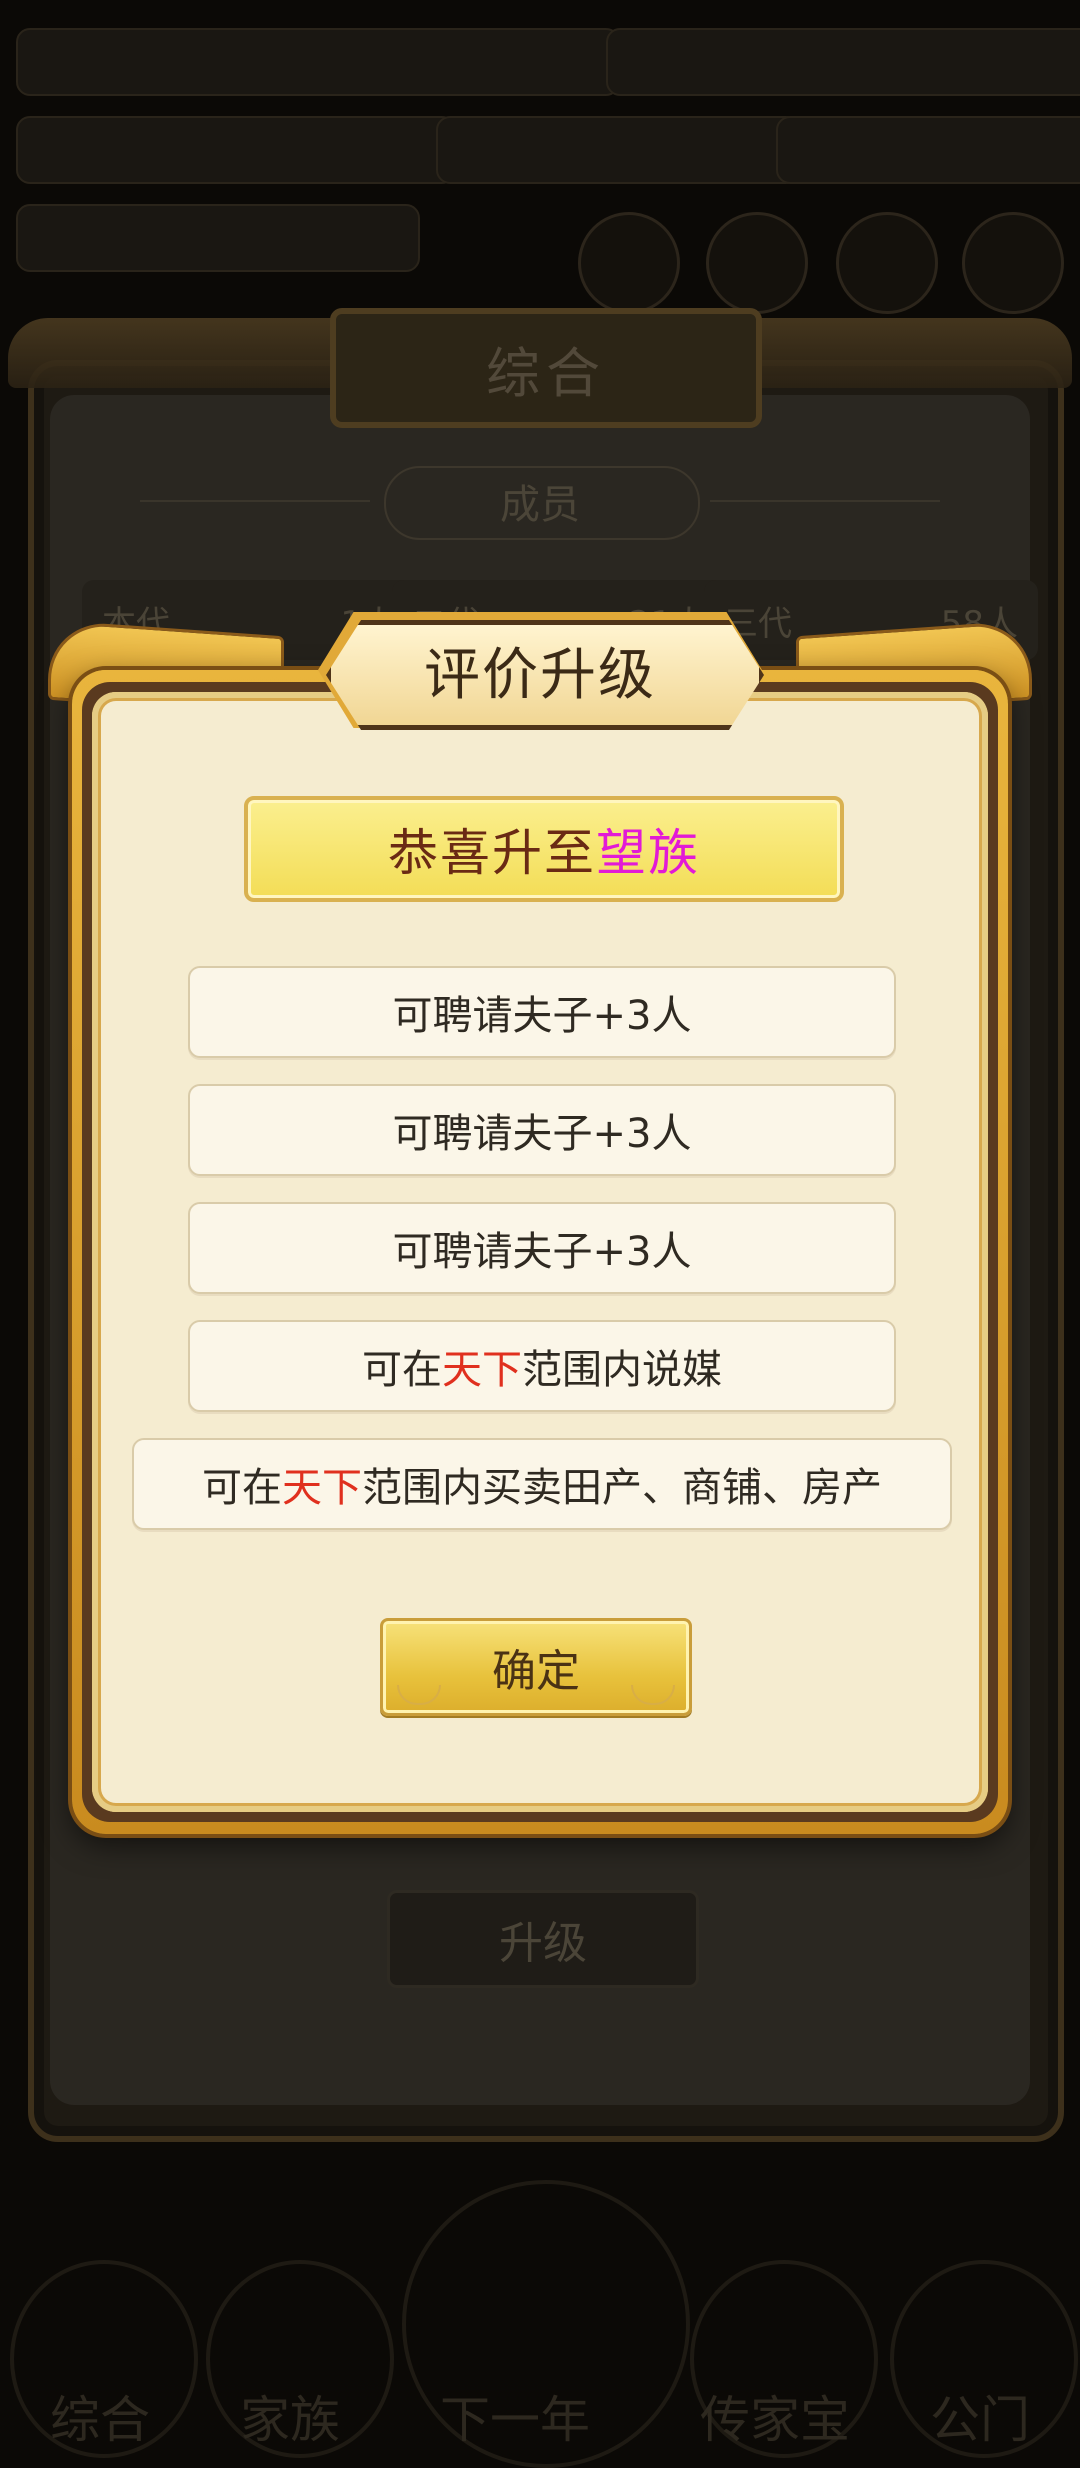  I want to click on confirm-button: 确定, so click(536, 1667).